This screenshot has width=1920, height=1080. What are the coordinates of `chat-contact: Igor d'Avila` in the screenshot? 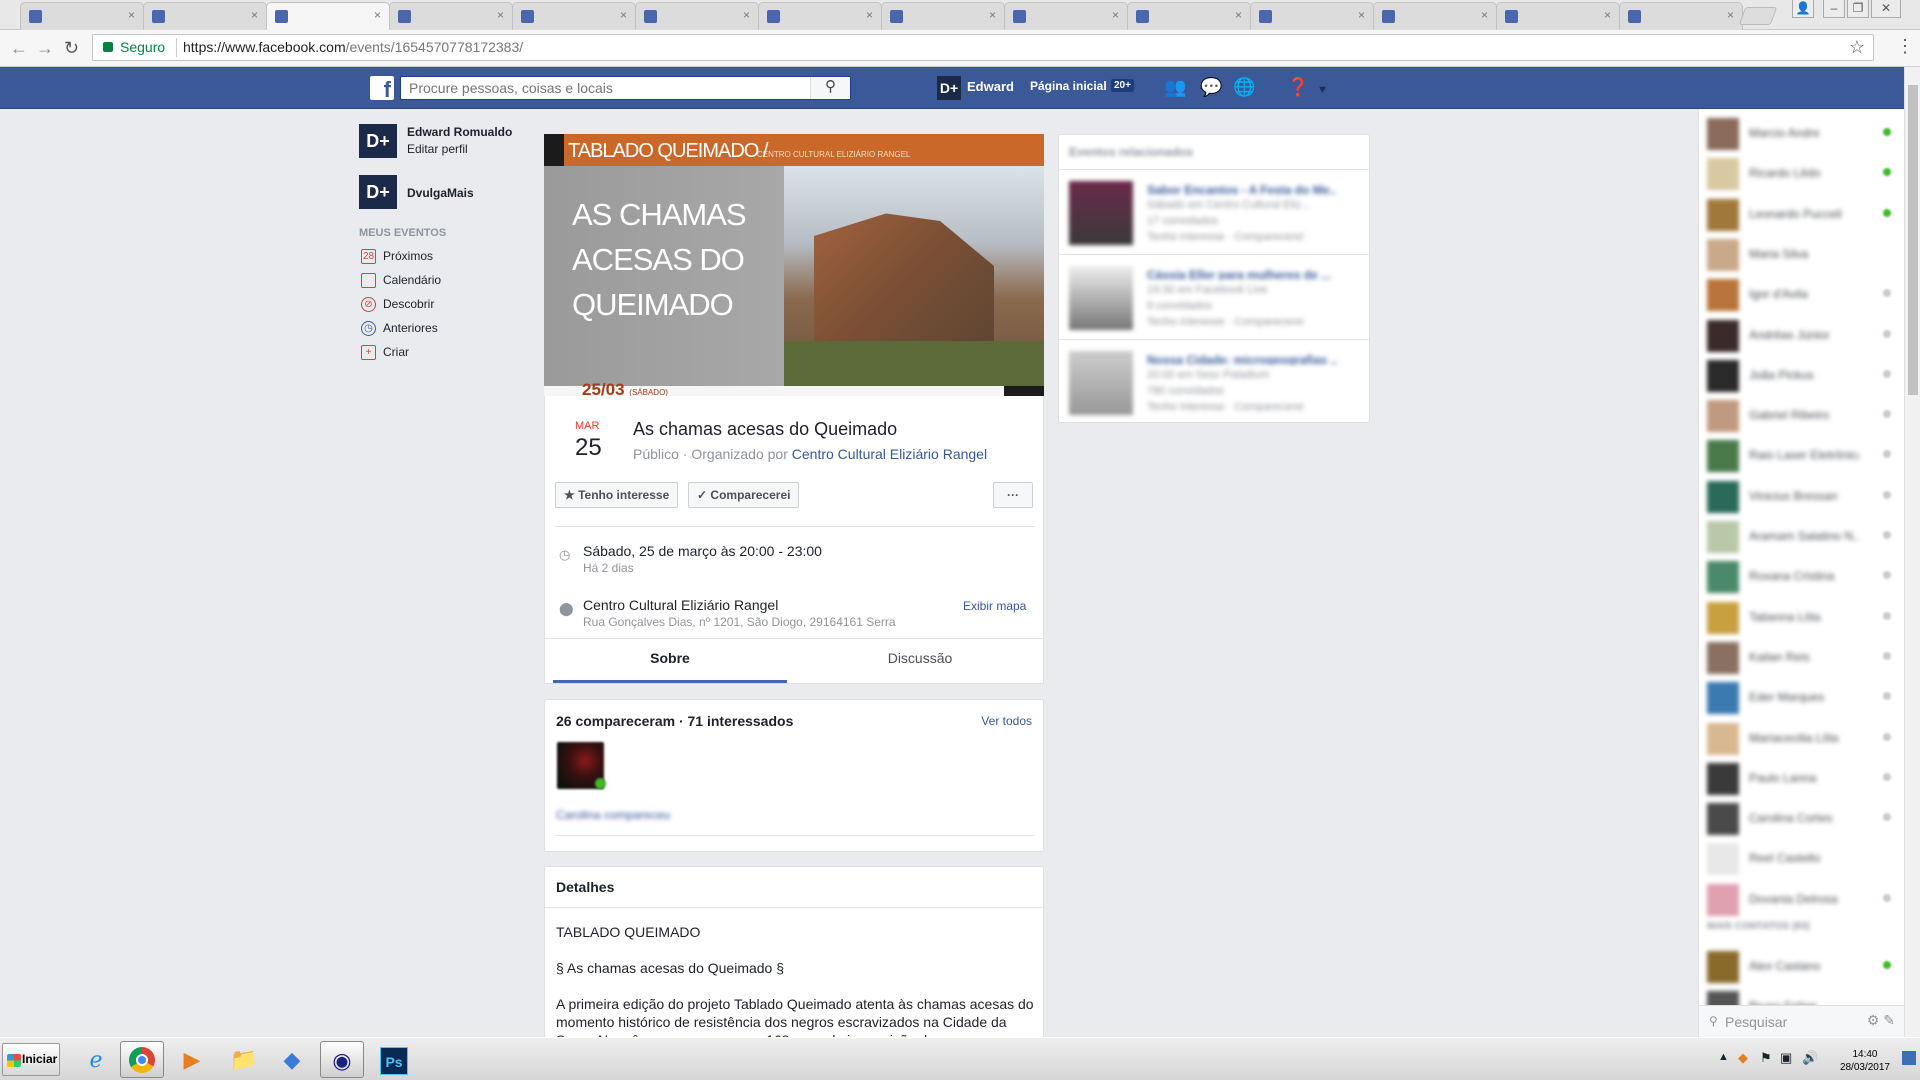 It's located at (1802, 295).